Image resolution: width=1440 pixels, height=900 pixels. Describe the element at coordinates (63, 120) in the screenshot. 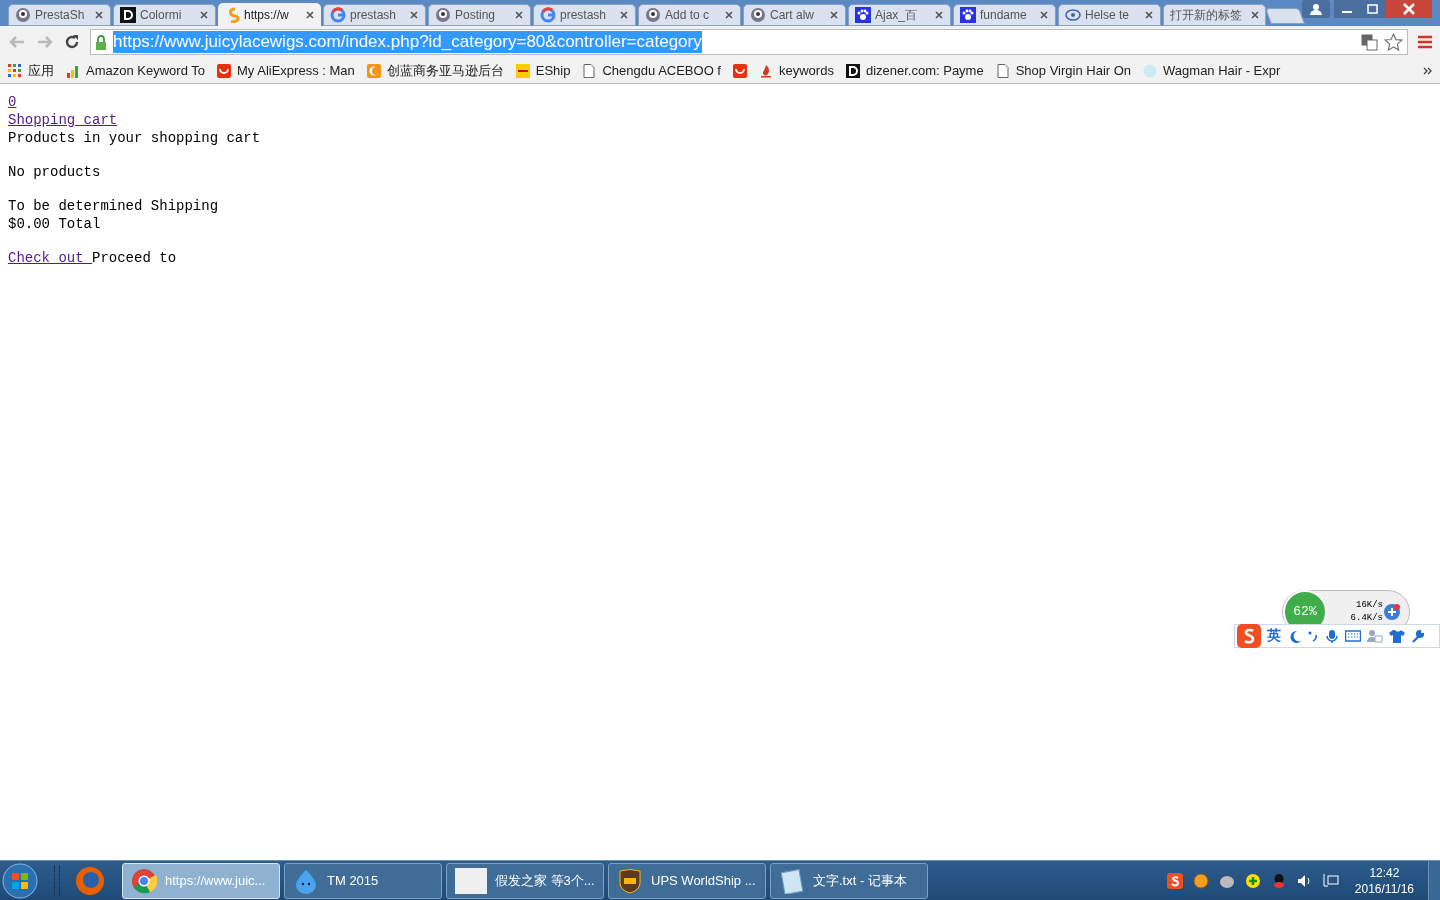

I see `shopping-cart-link: Shopping cart` at that location.